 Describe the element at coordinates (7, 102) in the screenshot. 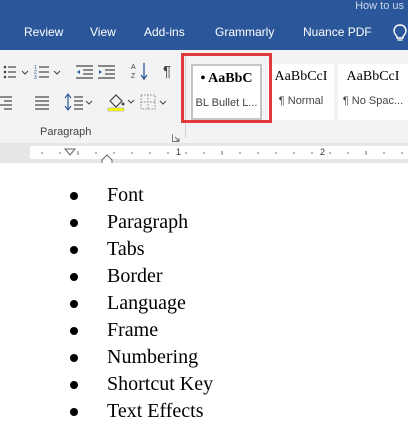

I see `align-right-icon` at that location.